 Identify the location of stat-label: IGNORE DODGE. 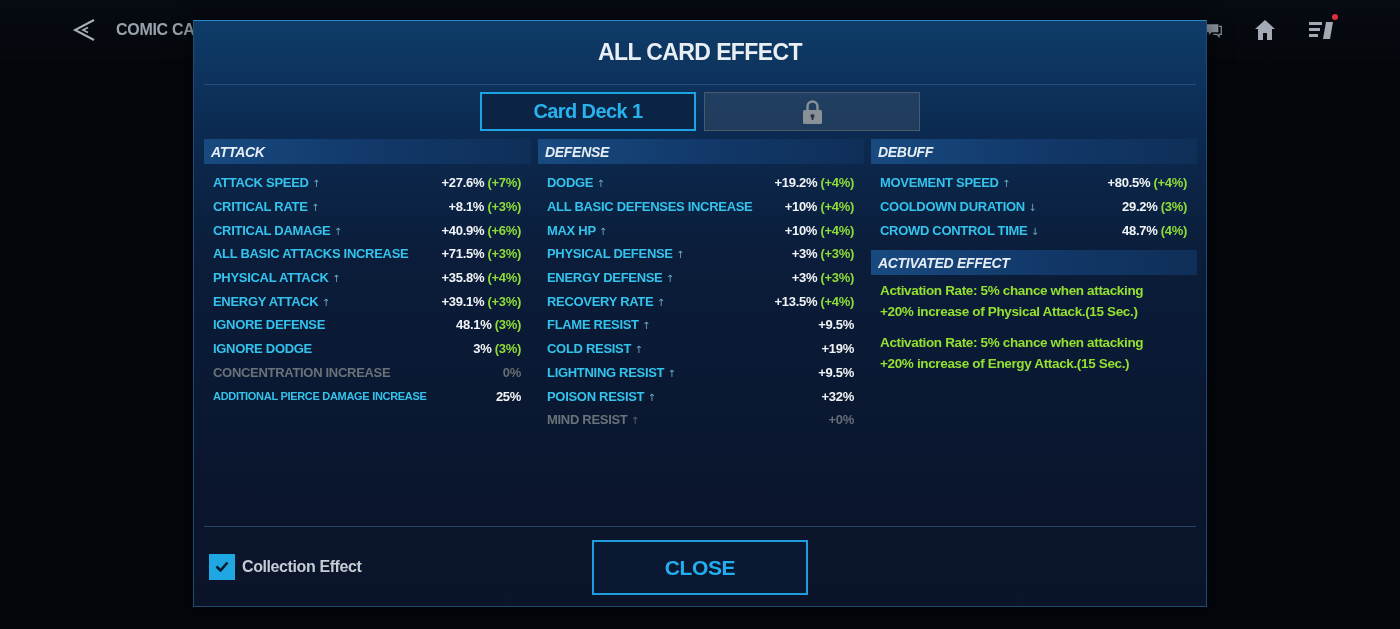
(262, 349).